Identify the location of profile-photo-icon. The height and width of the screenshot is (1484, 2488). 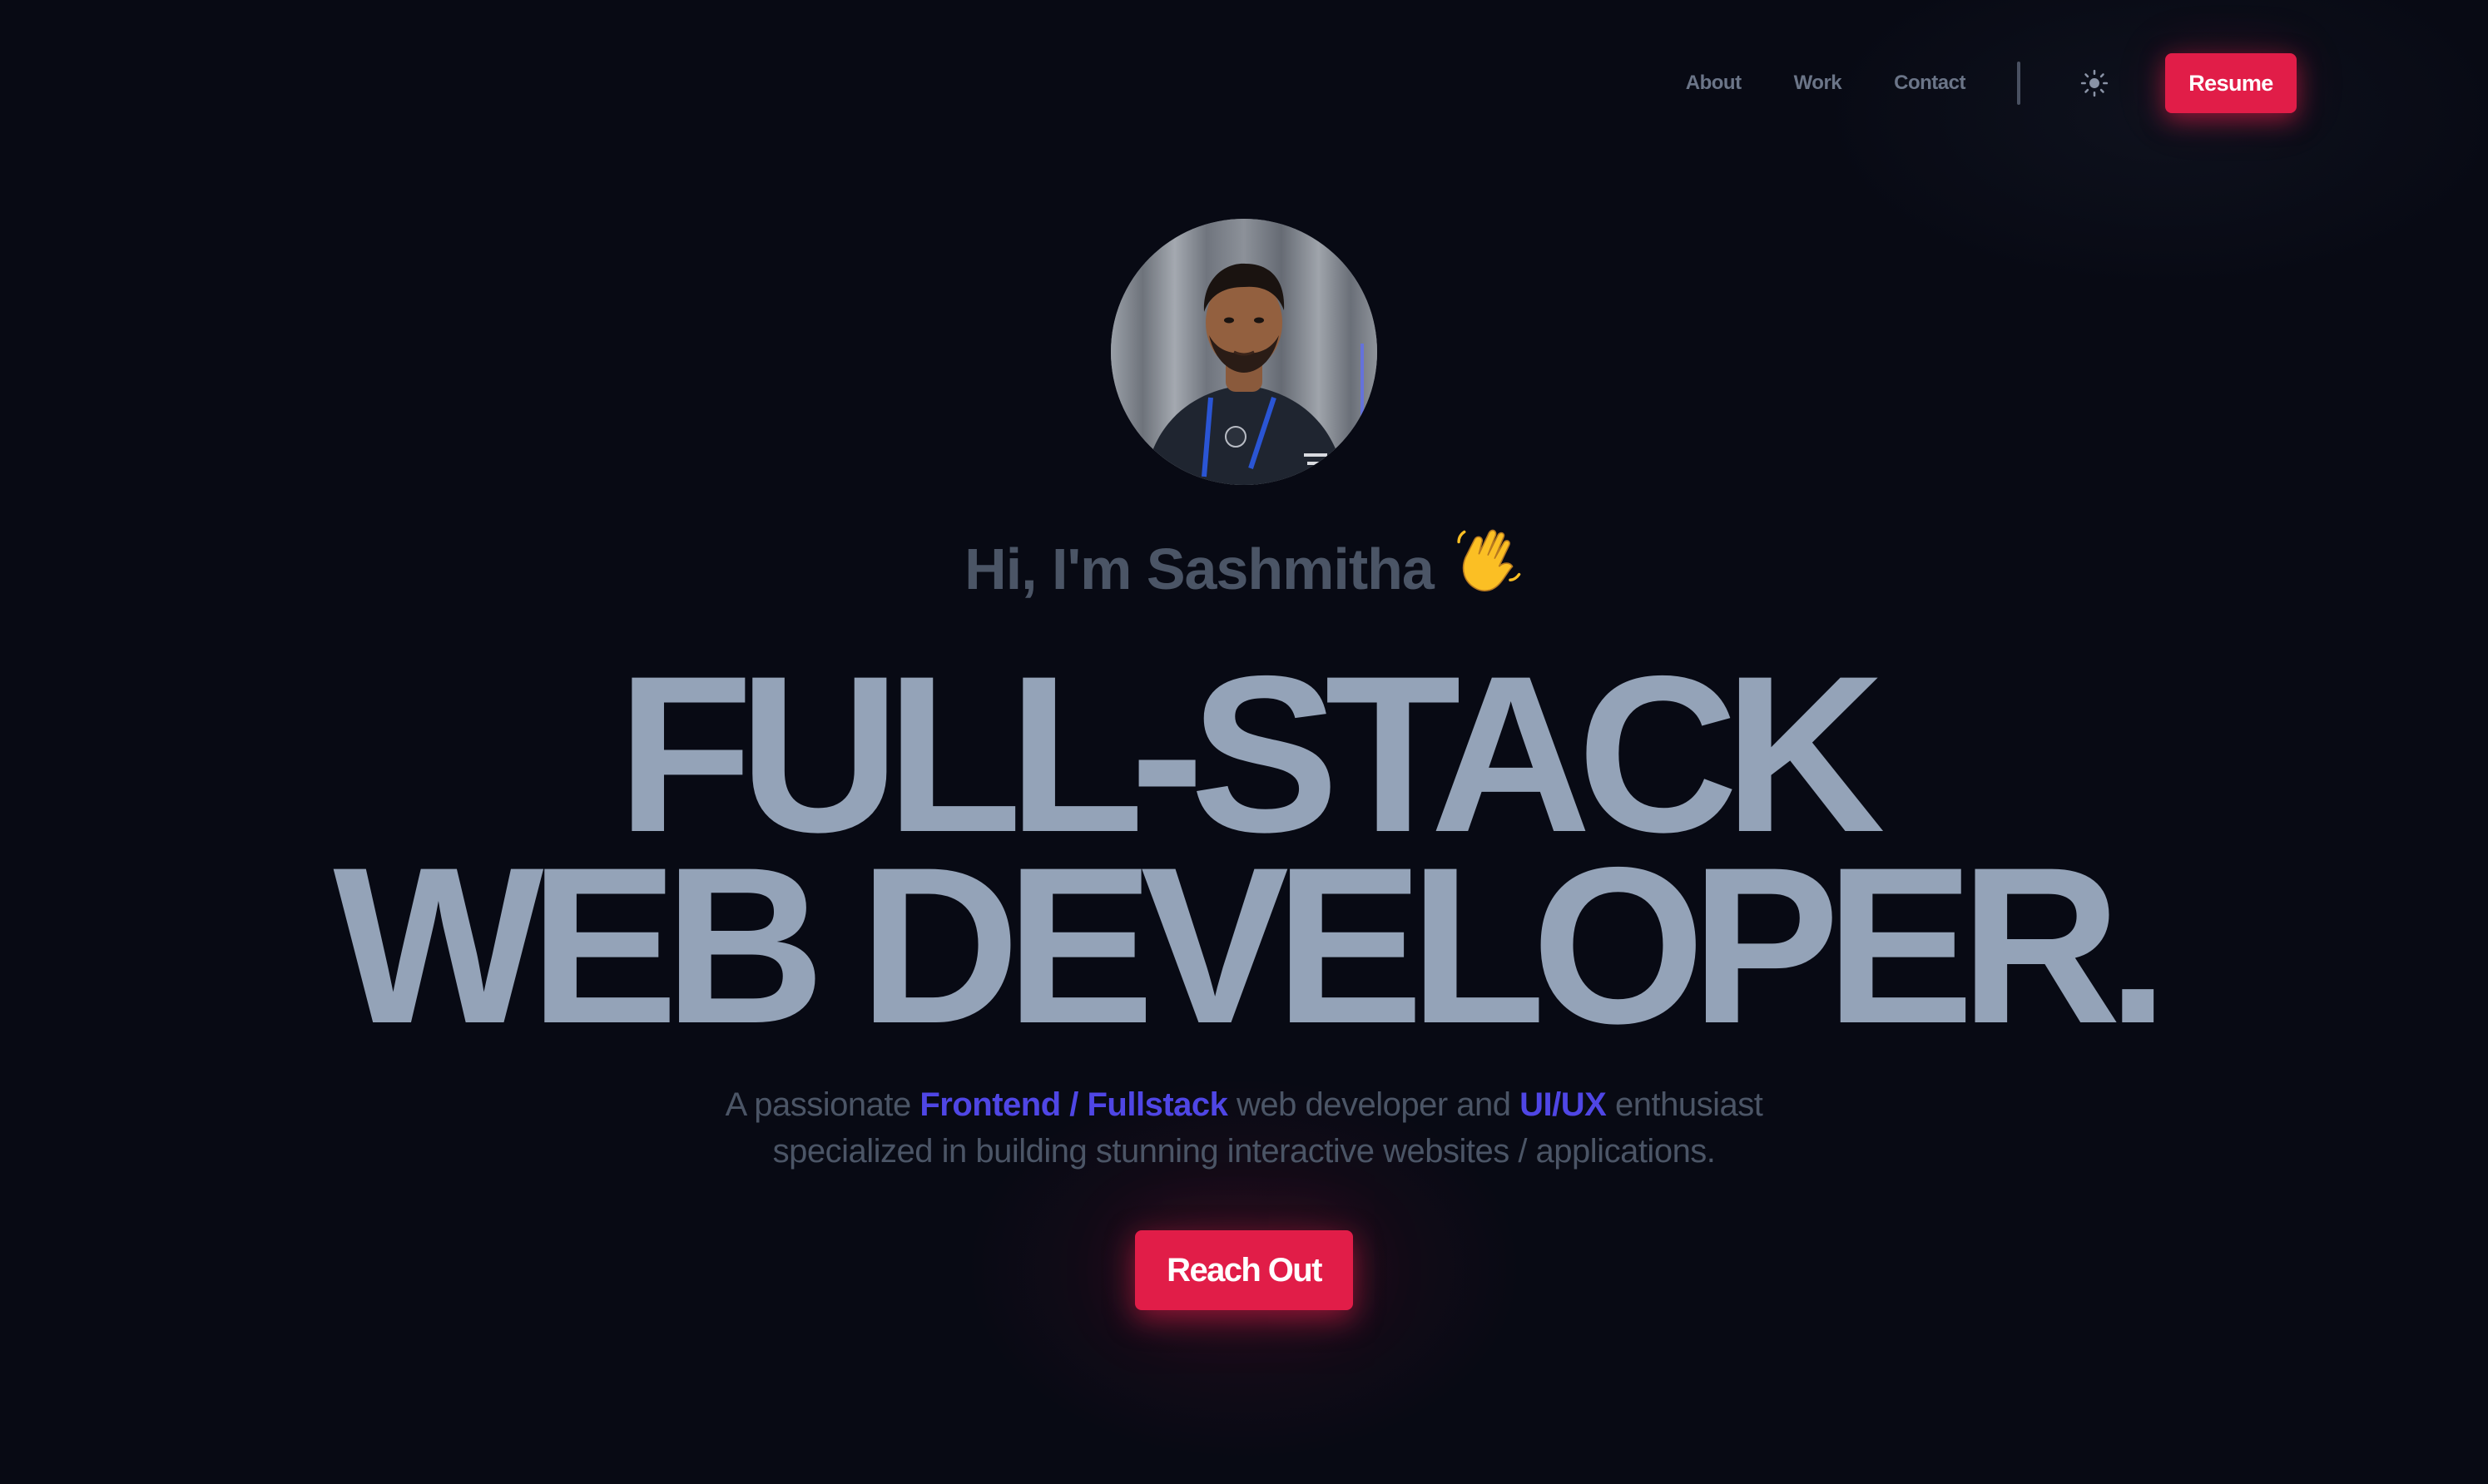
(1244, 352).